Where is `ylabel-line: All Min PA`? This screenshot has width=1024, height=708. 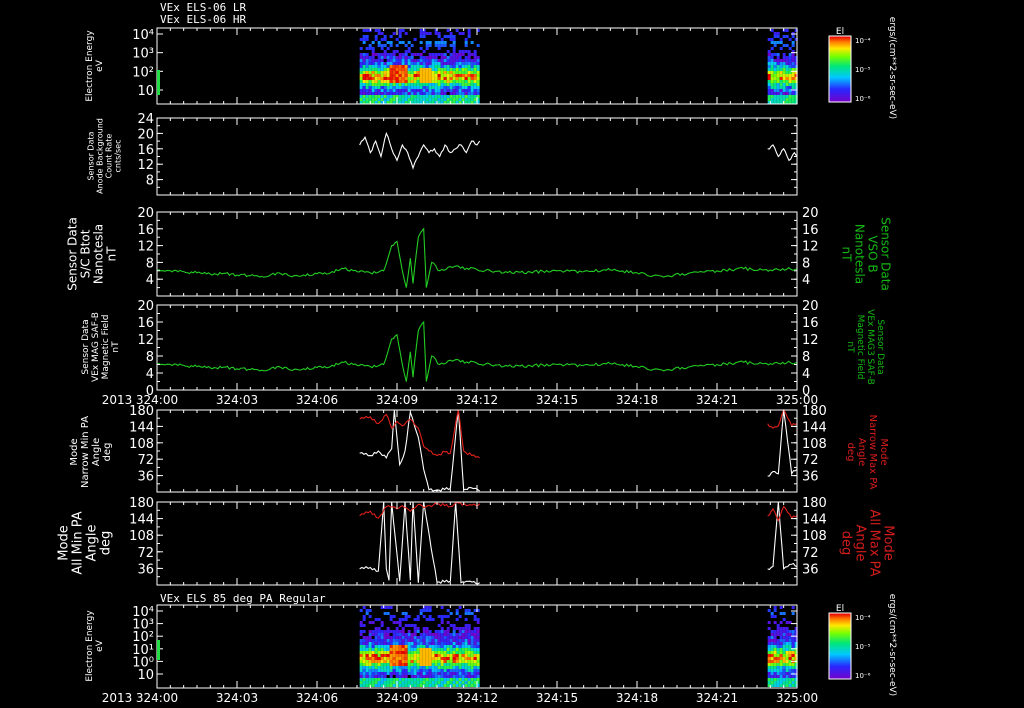 ylabel-line: All Min PA is located at coordinates (78, 542).